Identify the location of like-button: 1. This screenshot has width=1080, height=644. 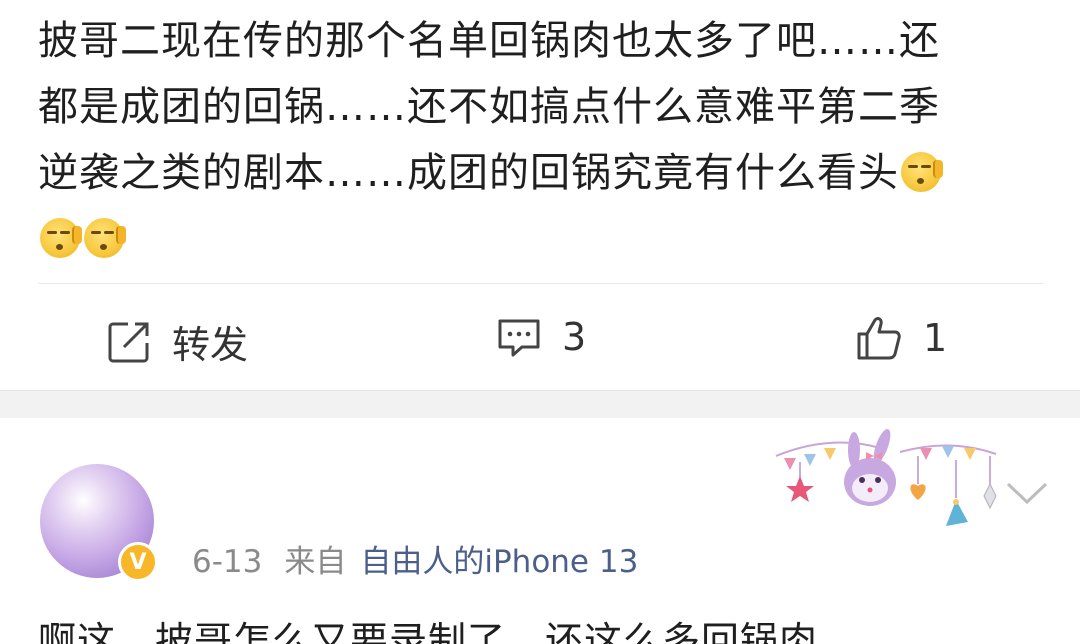
(901, 338).